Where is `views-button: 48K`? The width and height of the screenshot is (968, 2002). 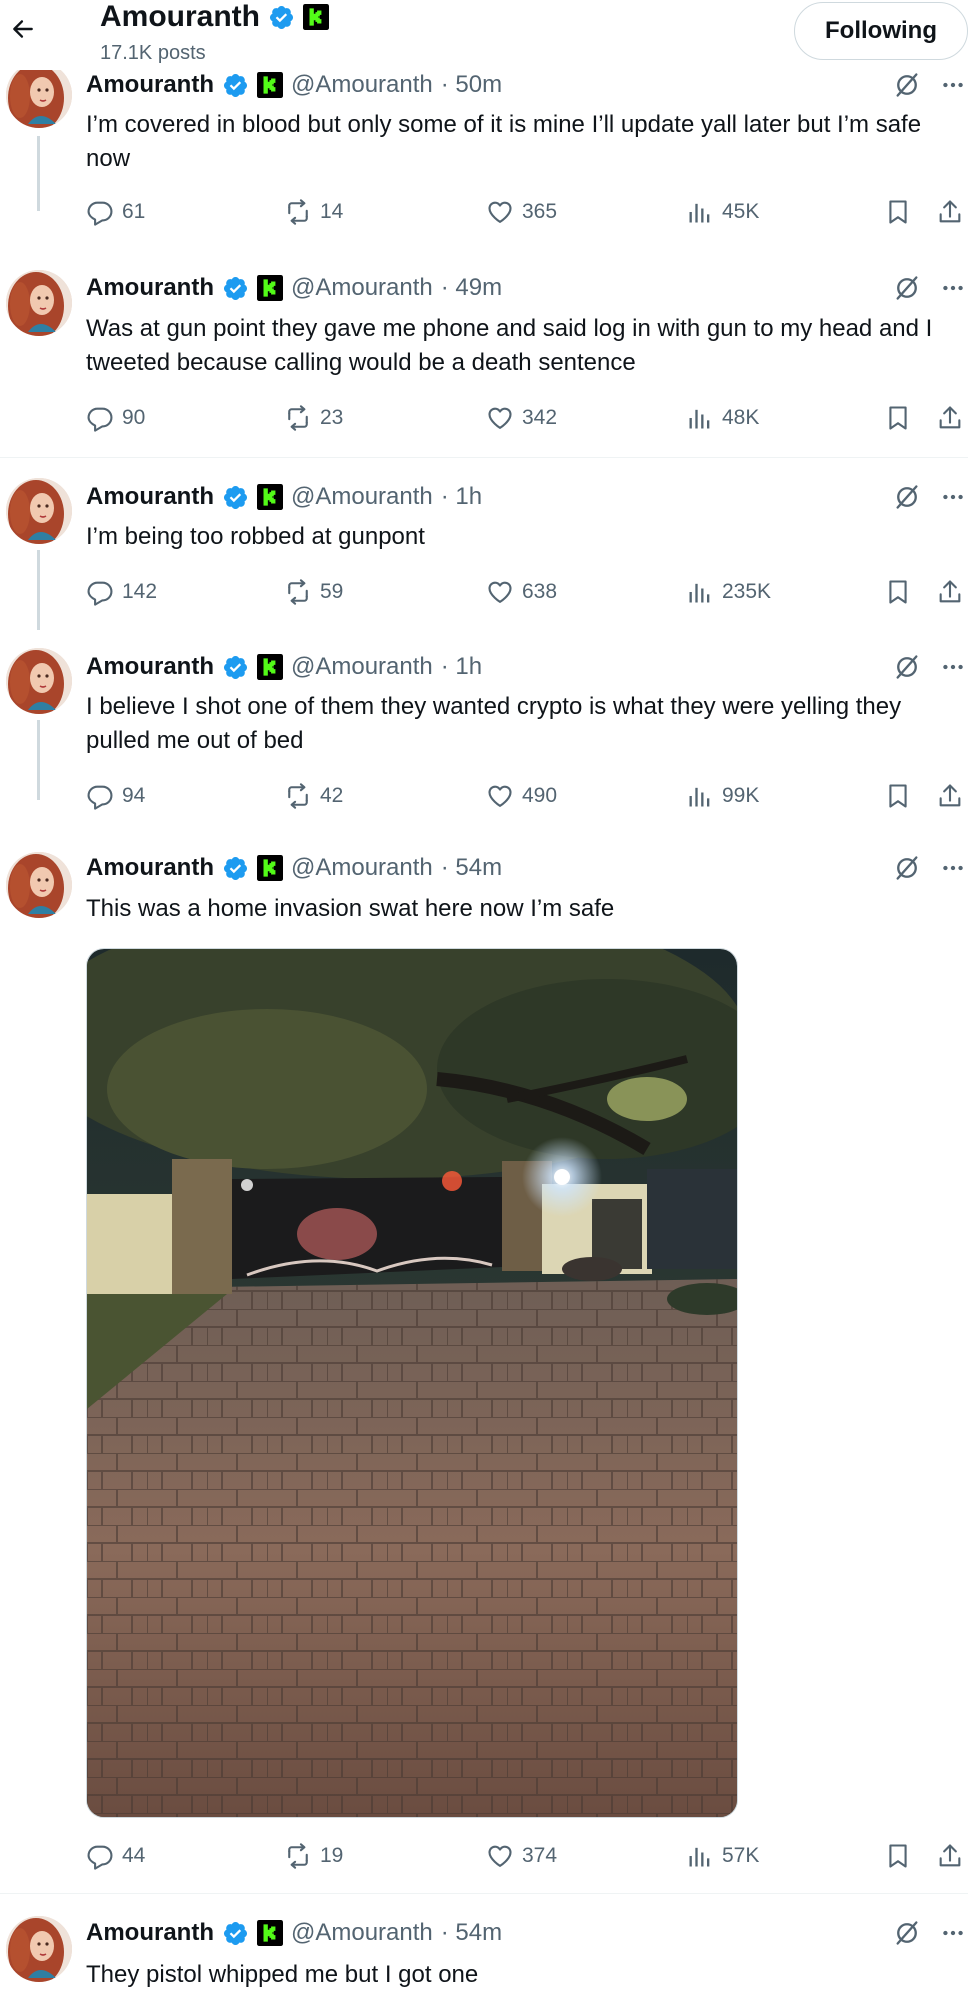
views-button: 48K is located at coordinates (722, 418).